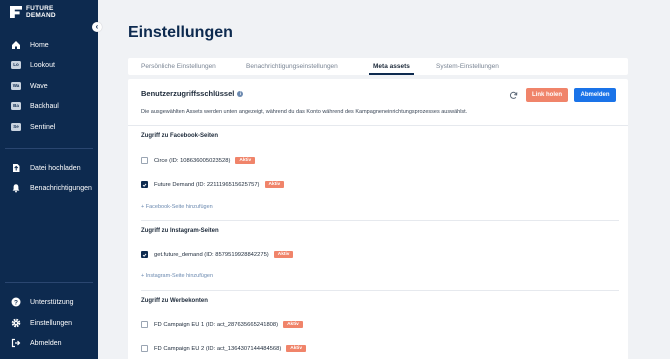  I want to click on sidebar-item-upload: Datei hochladen, so click(46, 168).